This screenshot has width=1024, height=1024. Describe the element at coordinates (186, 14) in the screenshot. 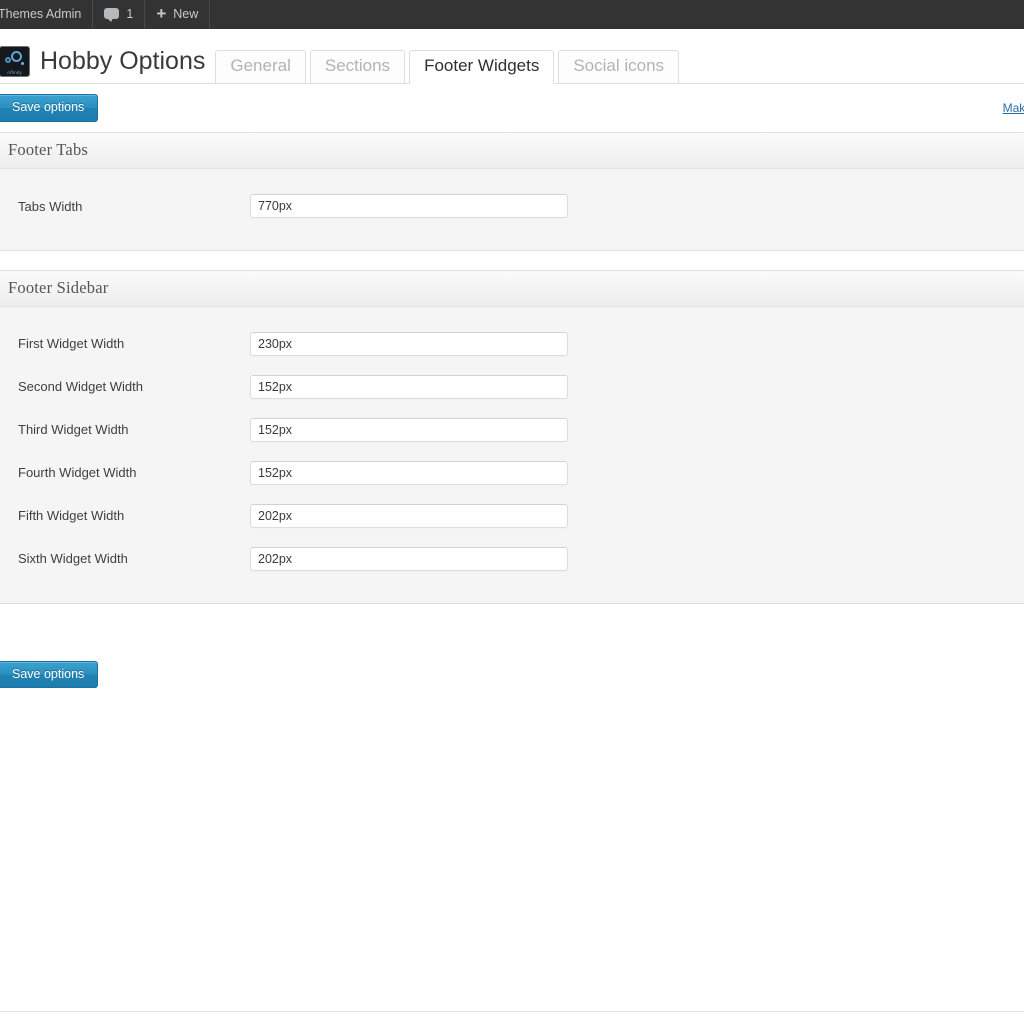

I see `adminbar-new-label: New` at that location.